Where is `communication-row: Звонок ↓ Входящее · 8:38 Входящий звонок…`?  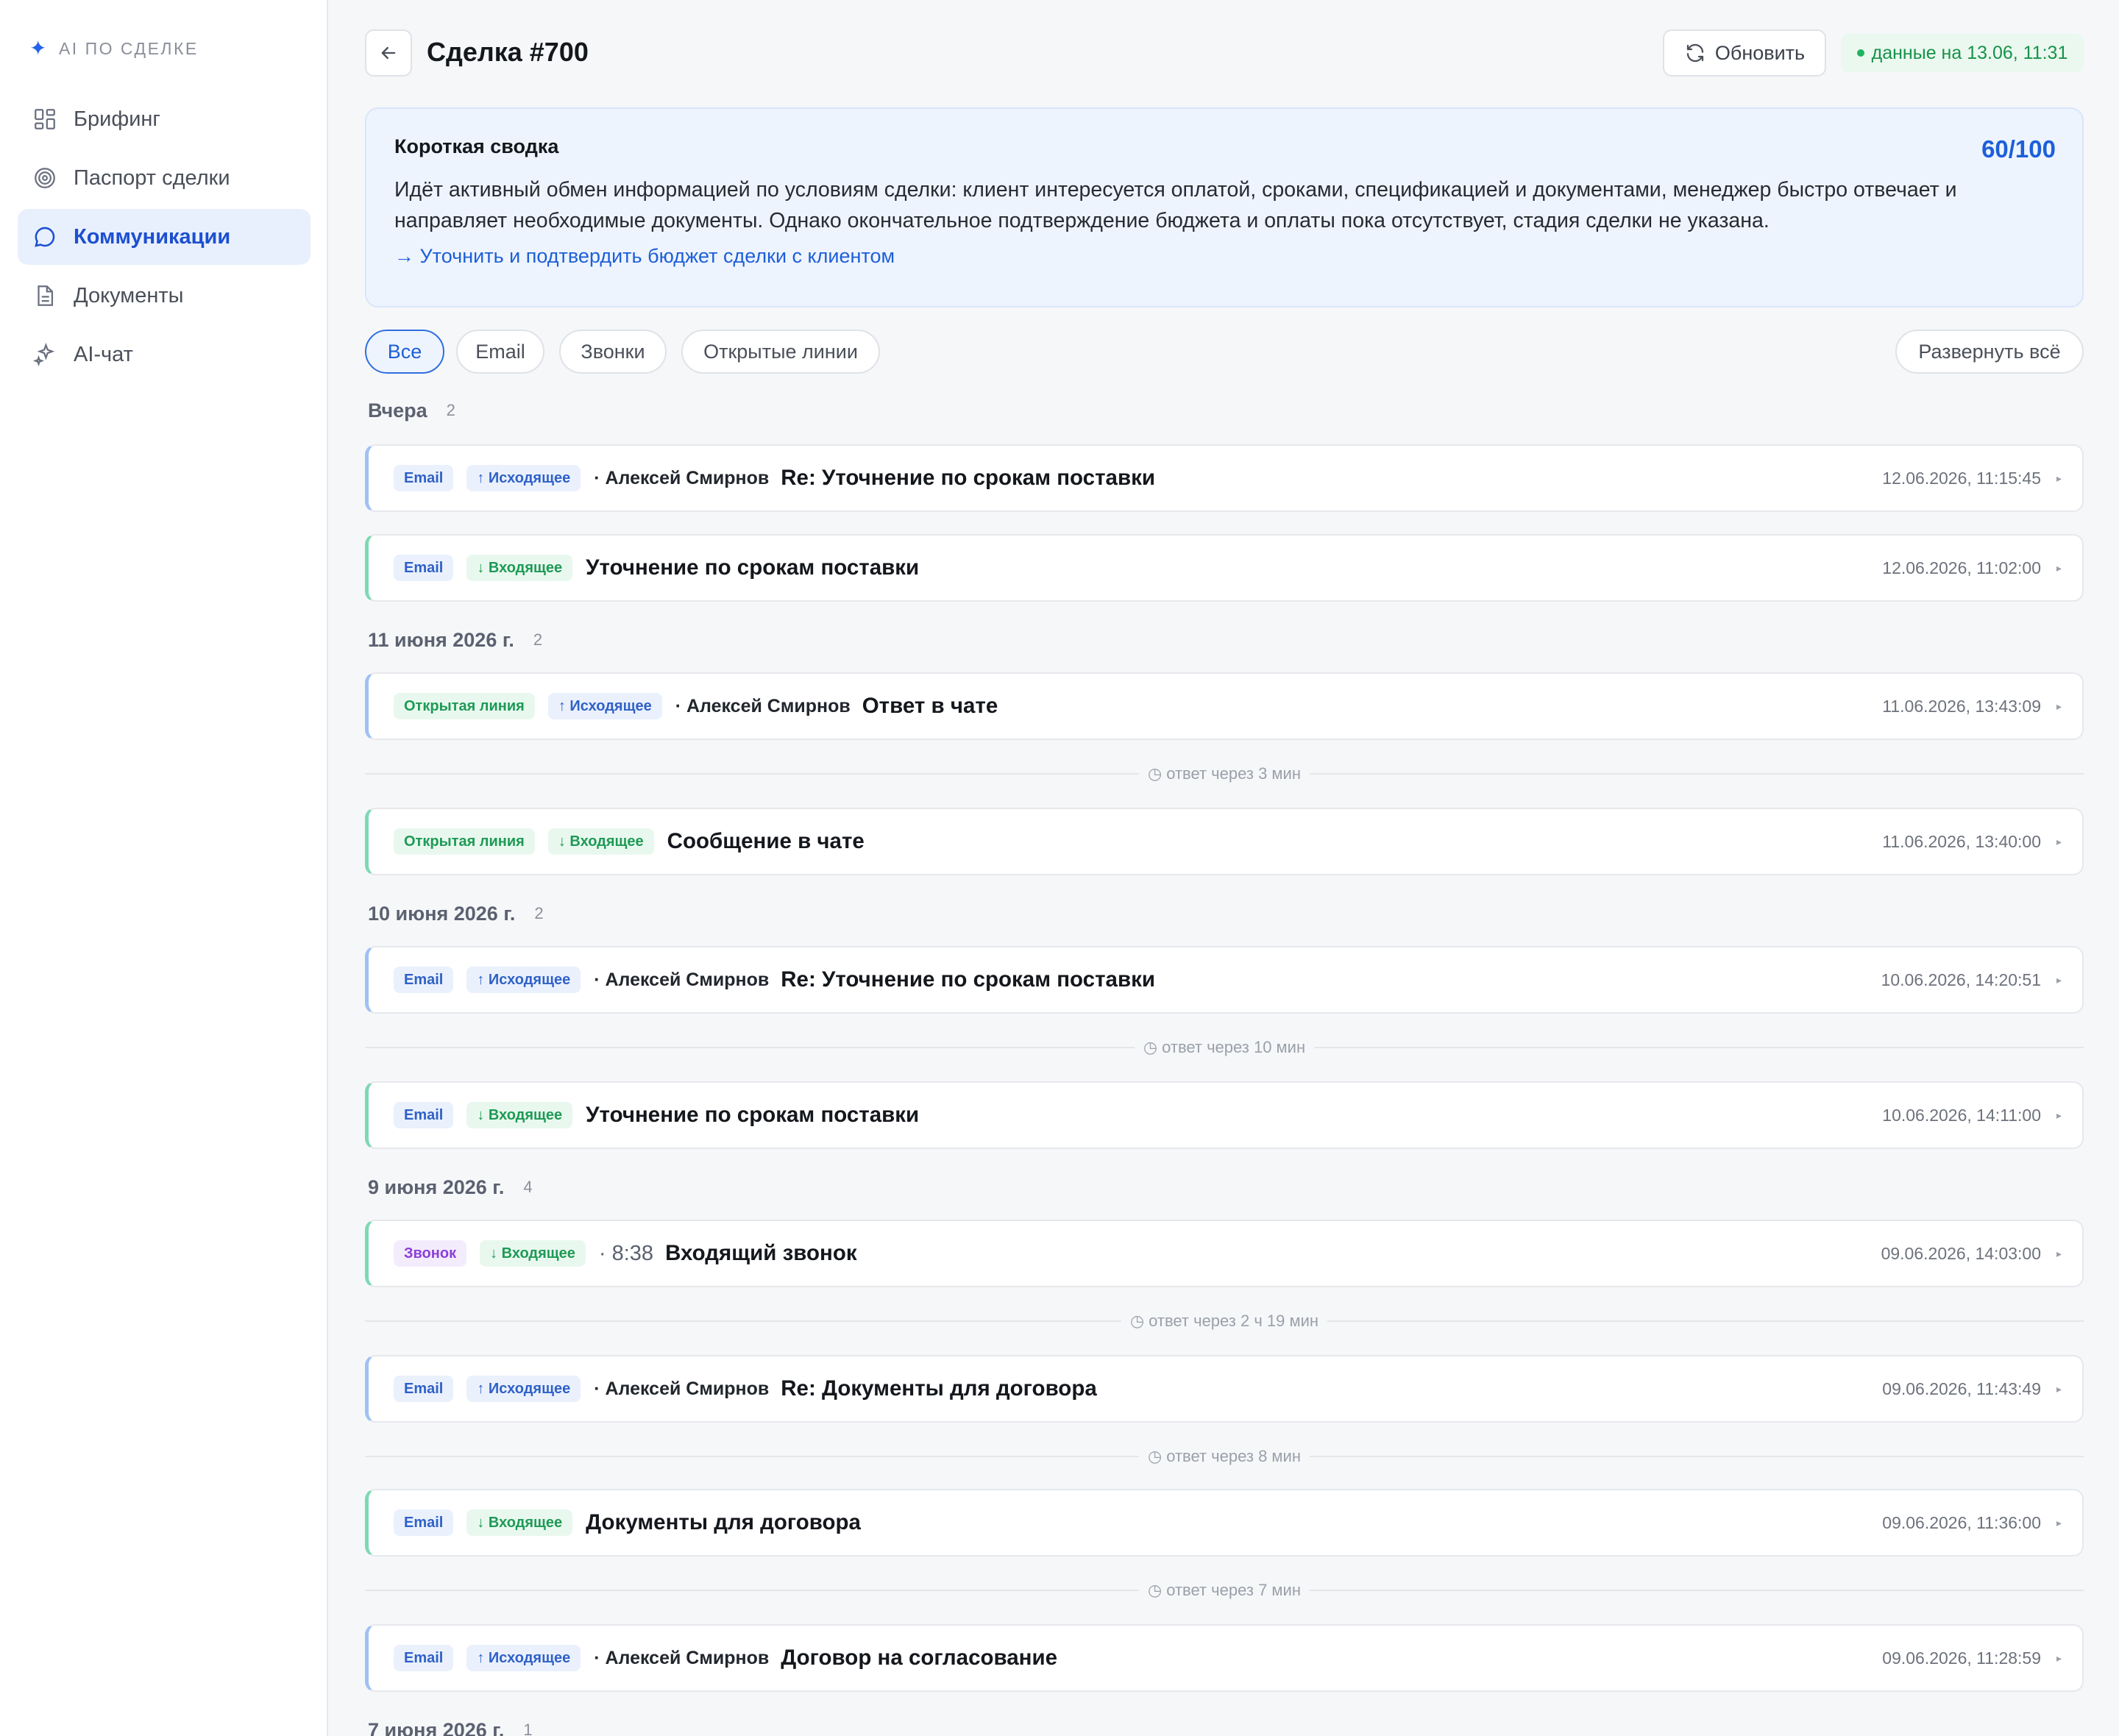 communication-row: Звонок ↓ Входящее · 8:38 Входящий звонок… is located at coordinates (1224, 1253).